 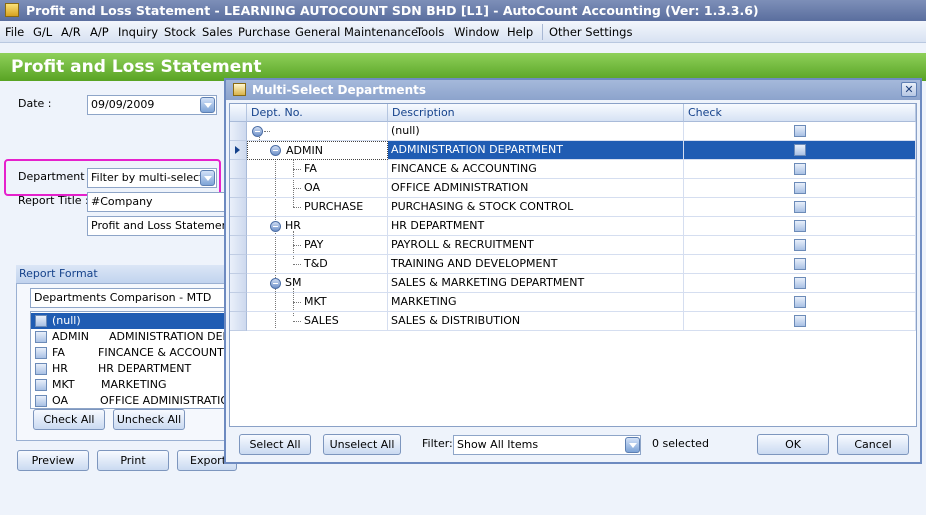 I want to click on close-icon: ✕, so click(x=909, y=89).